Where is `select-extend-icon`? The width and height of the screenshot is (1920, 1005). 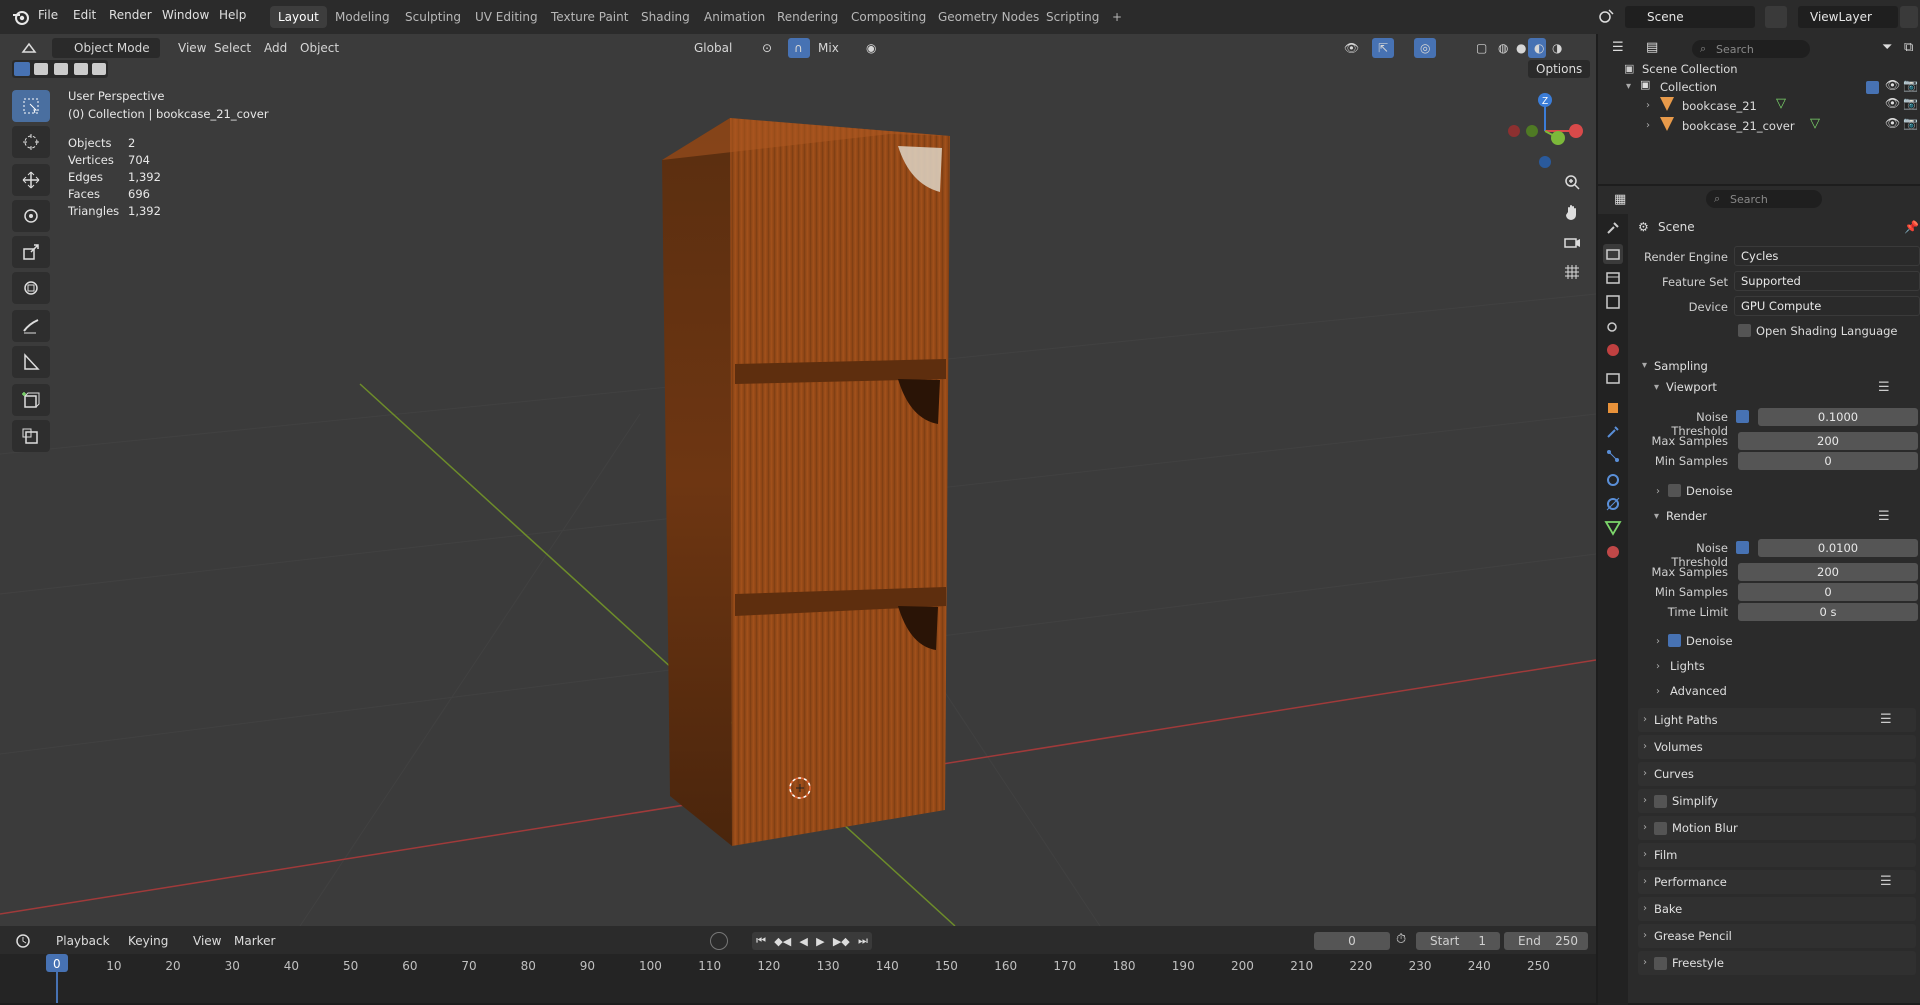
select-extend-icon is located at coordinates (41, 69).